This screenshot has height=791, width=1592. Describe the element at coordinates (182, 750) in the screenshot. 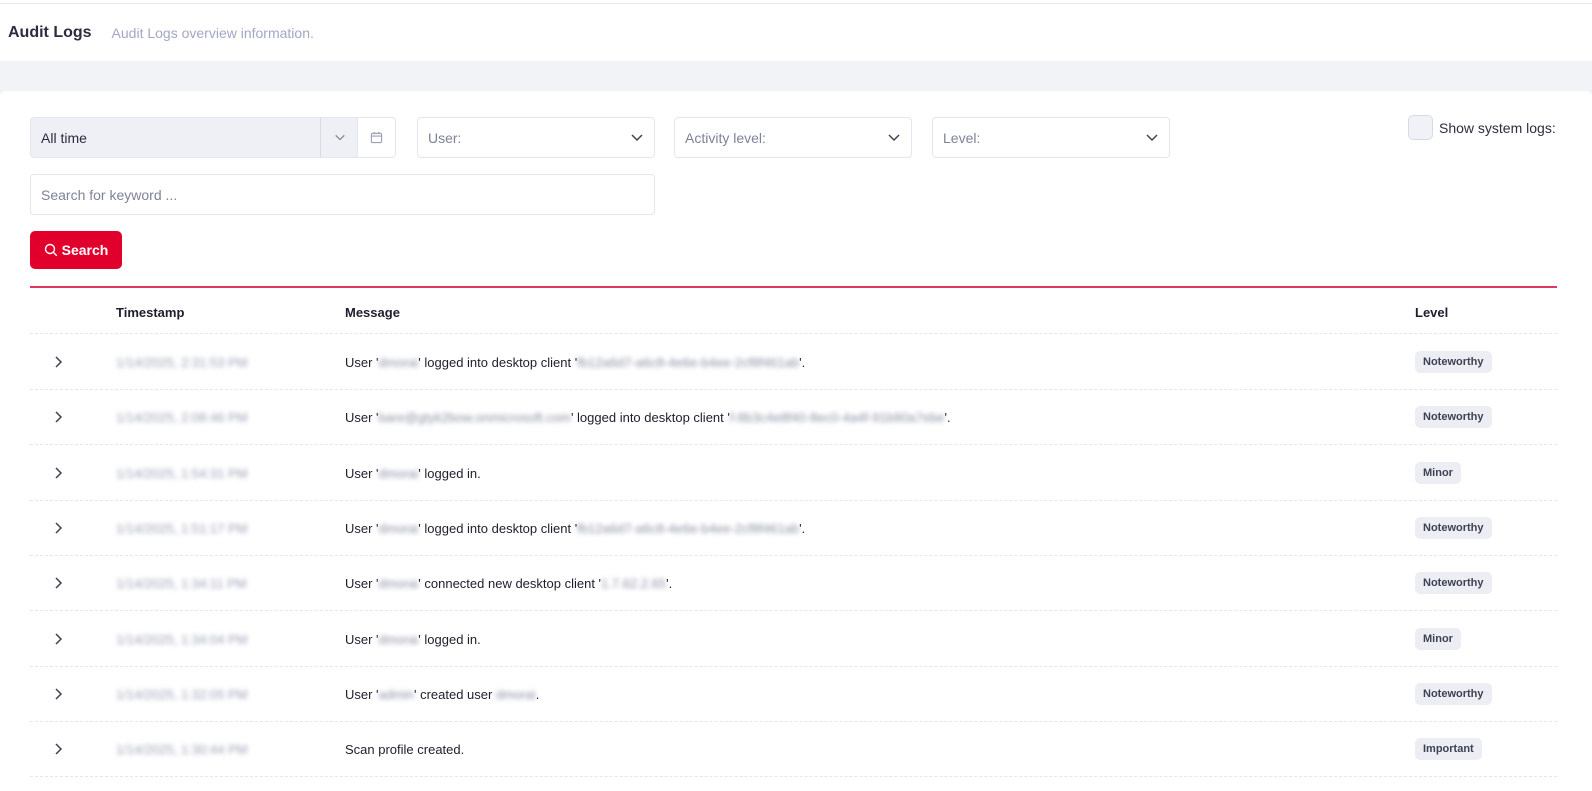

I see `row-timestamp: 1/14/2025, 1:30:44 PM` at that location.